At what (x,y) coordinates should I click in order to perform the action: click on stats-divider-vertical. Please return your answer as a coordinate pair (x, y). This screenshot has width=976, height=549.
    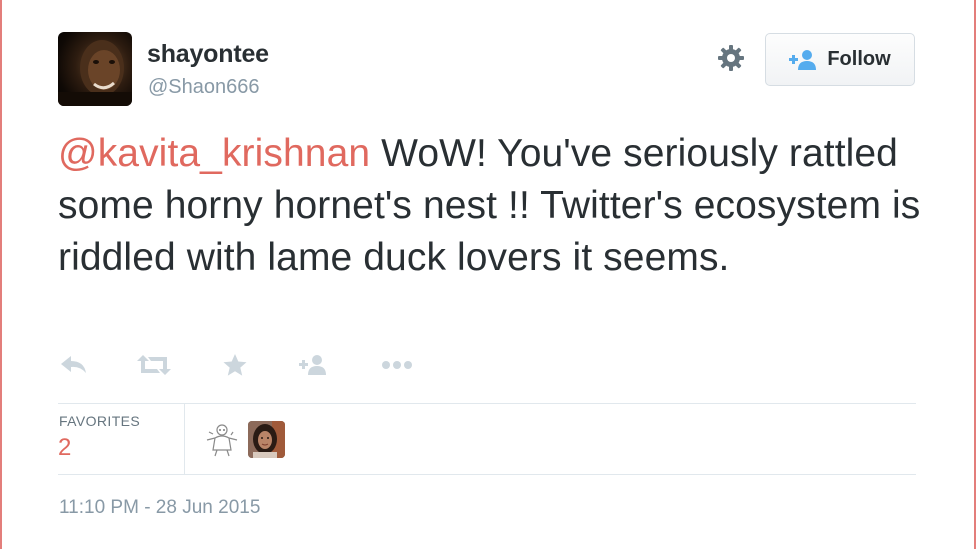
    Looking at the image, I should click on (184, 439).